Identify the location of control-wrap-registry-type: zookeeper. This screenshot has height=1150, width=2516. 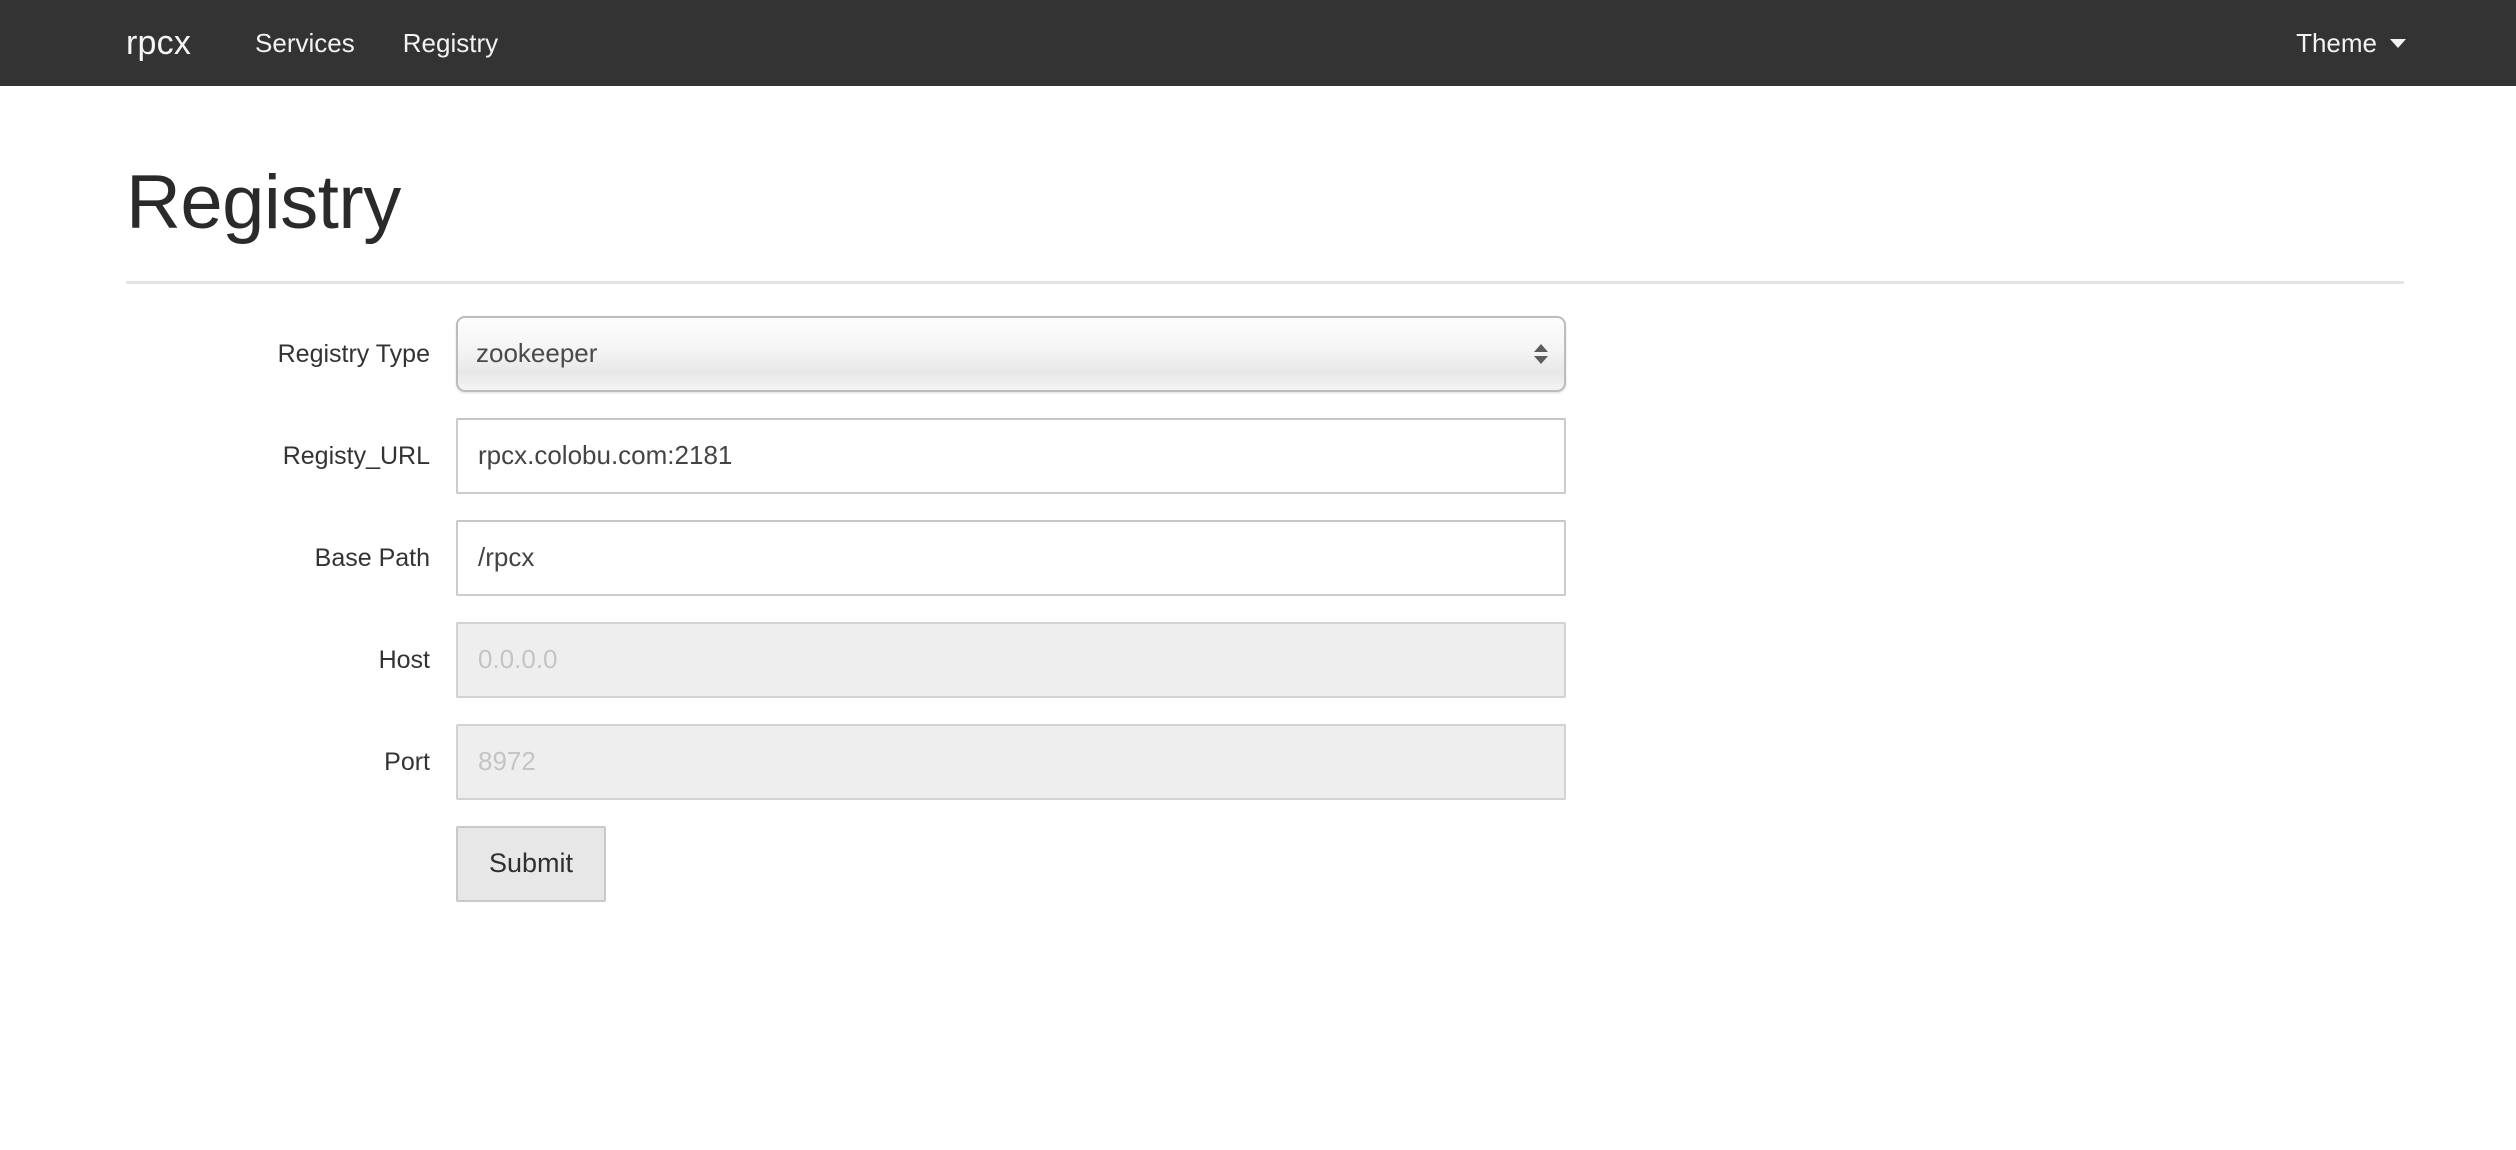
(1011, 353).